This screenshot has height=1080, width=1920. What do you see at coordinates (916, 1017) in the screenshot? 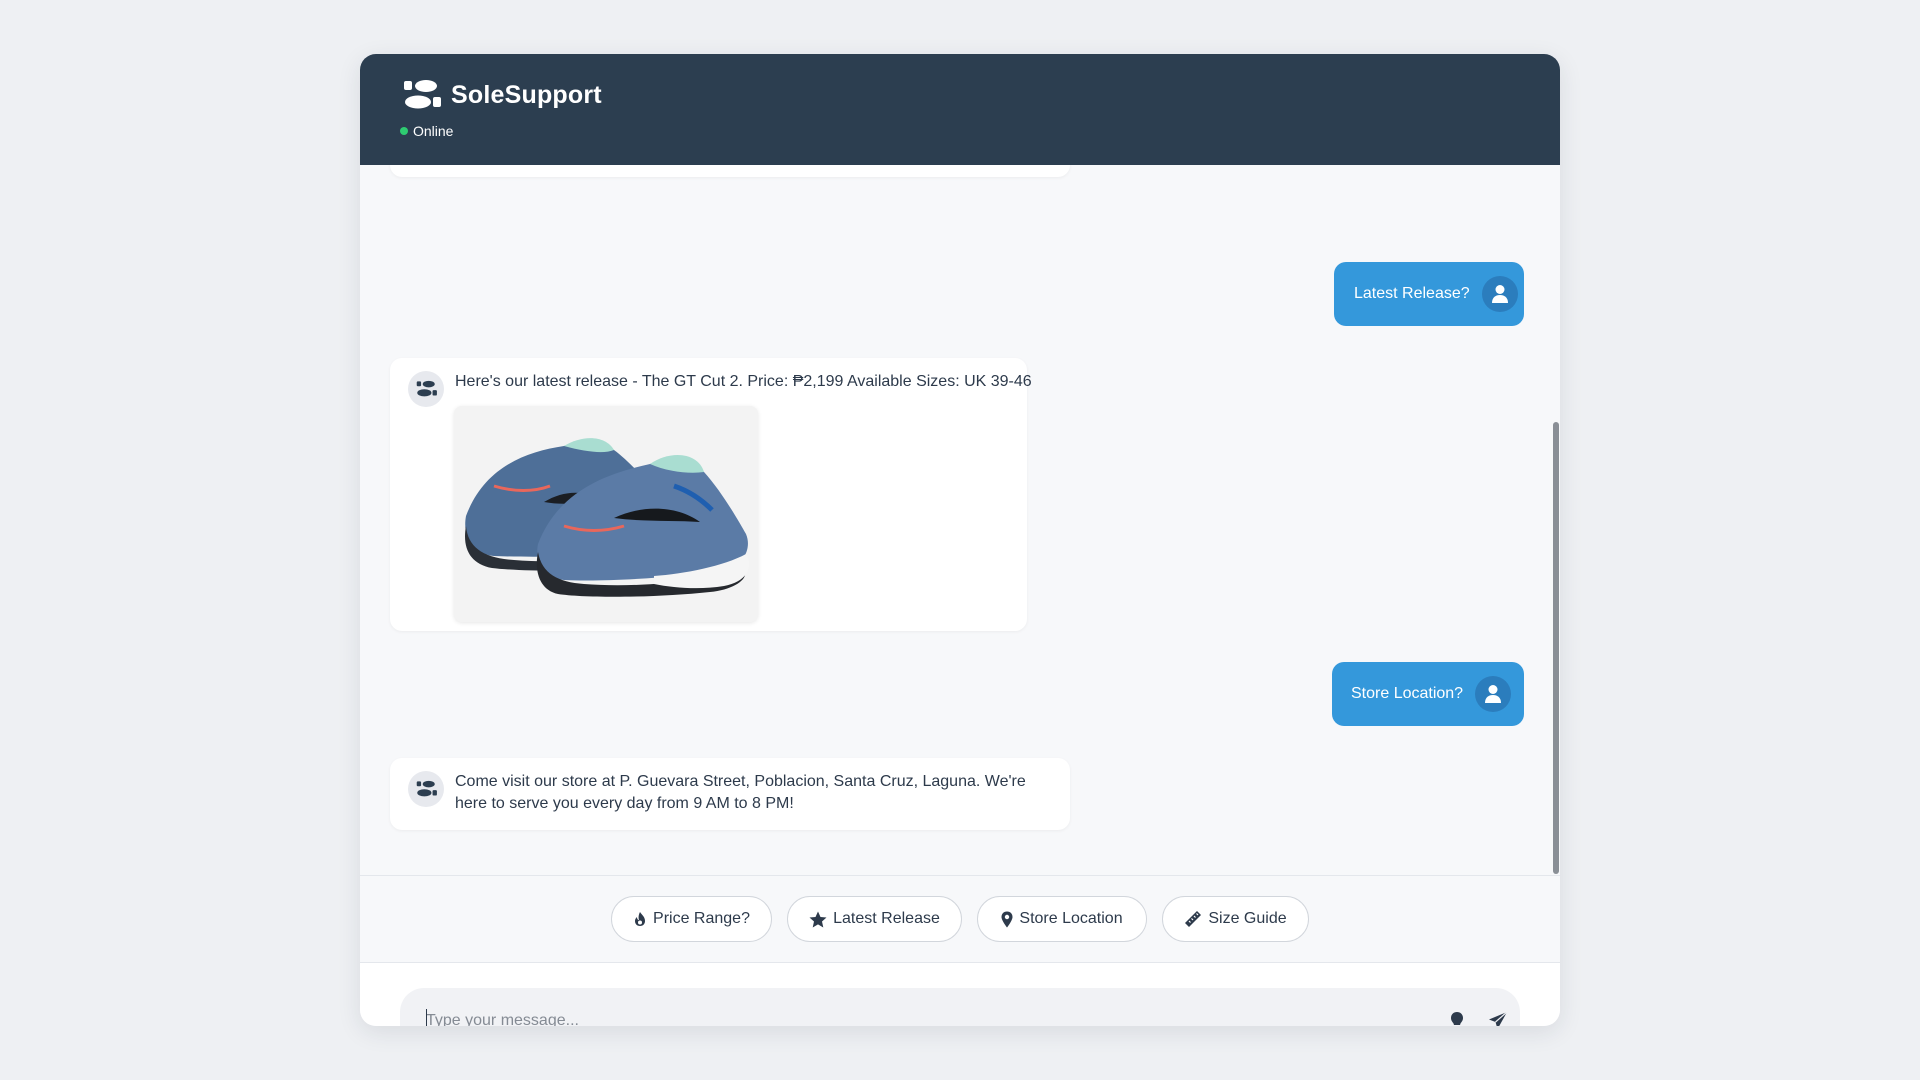
I see `message-input` at bounding box center [916, 1017].